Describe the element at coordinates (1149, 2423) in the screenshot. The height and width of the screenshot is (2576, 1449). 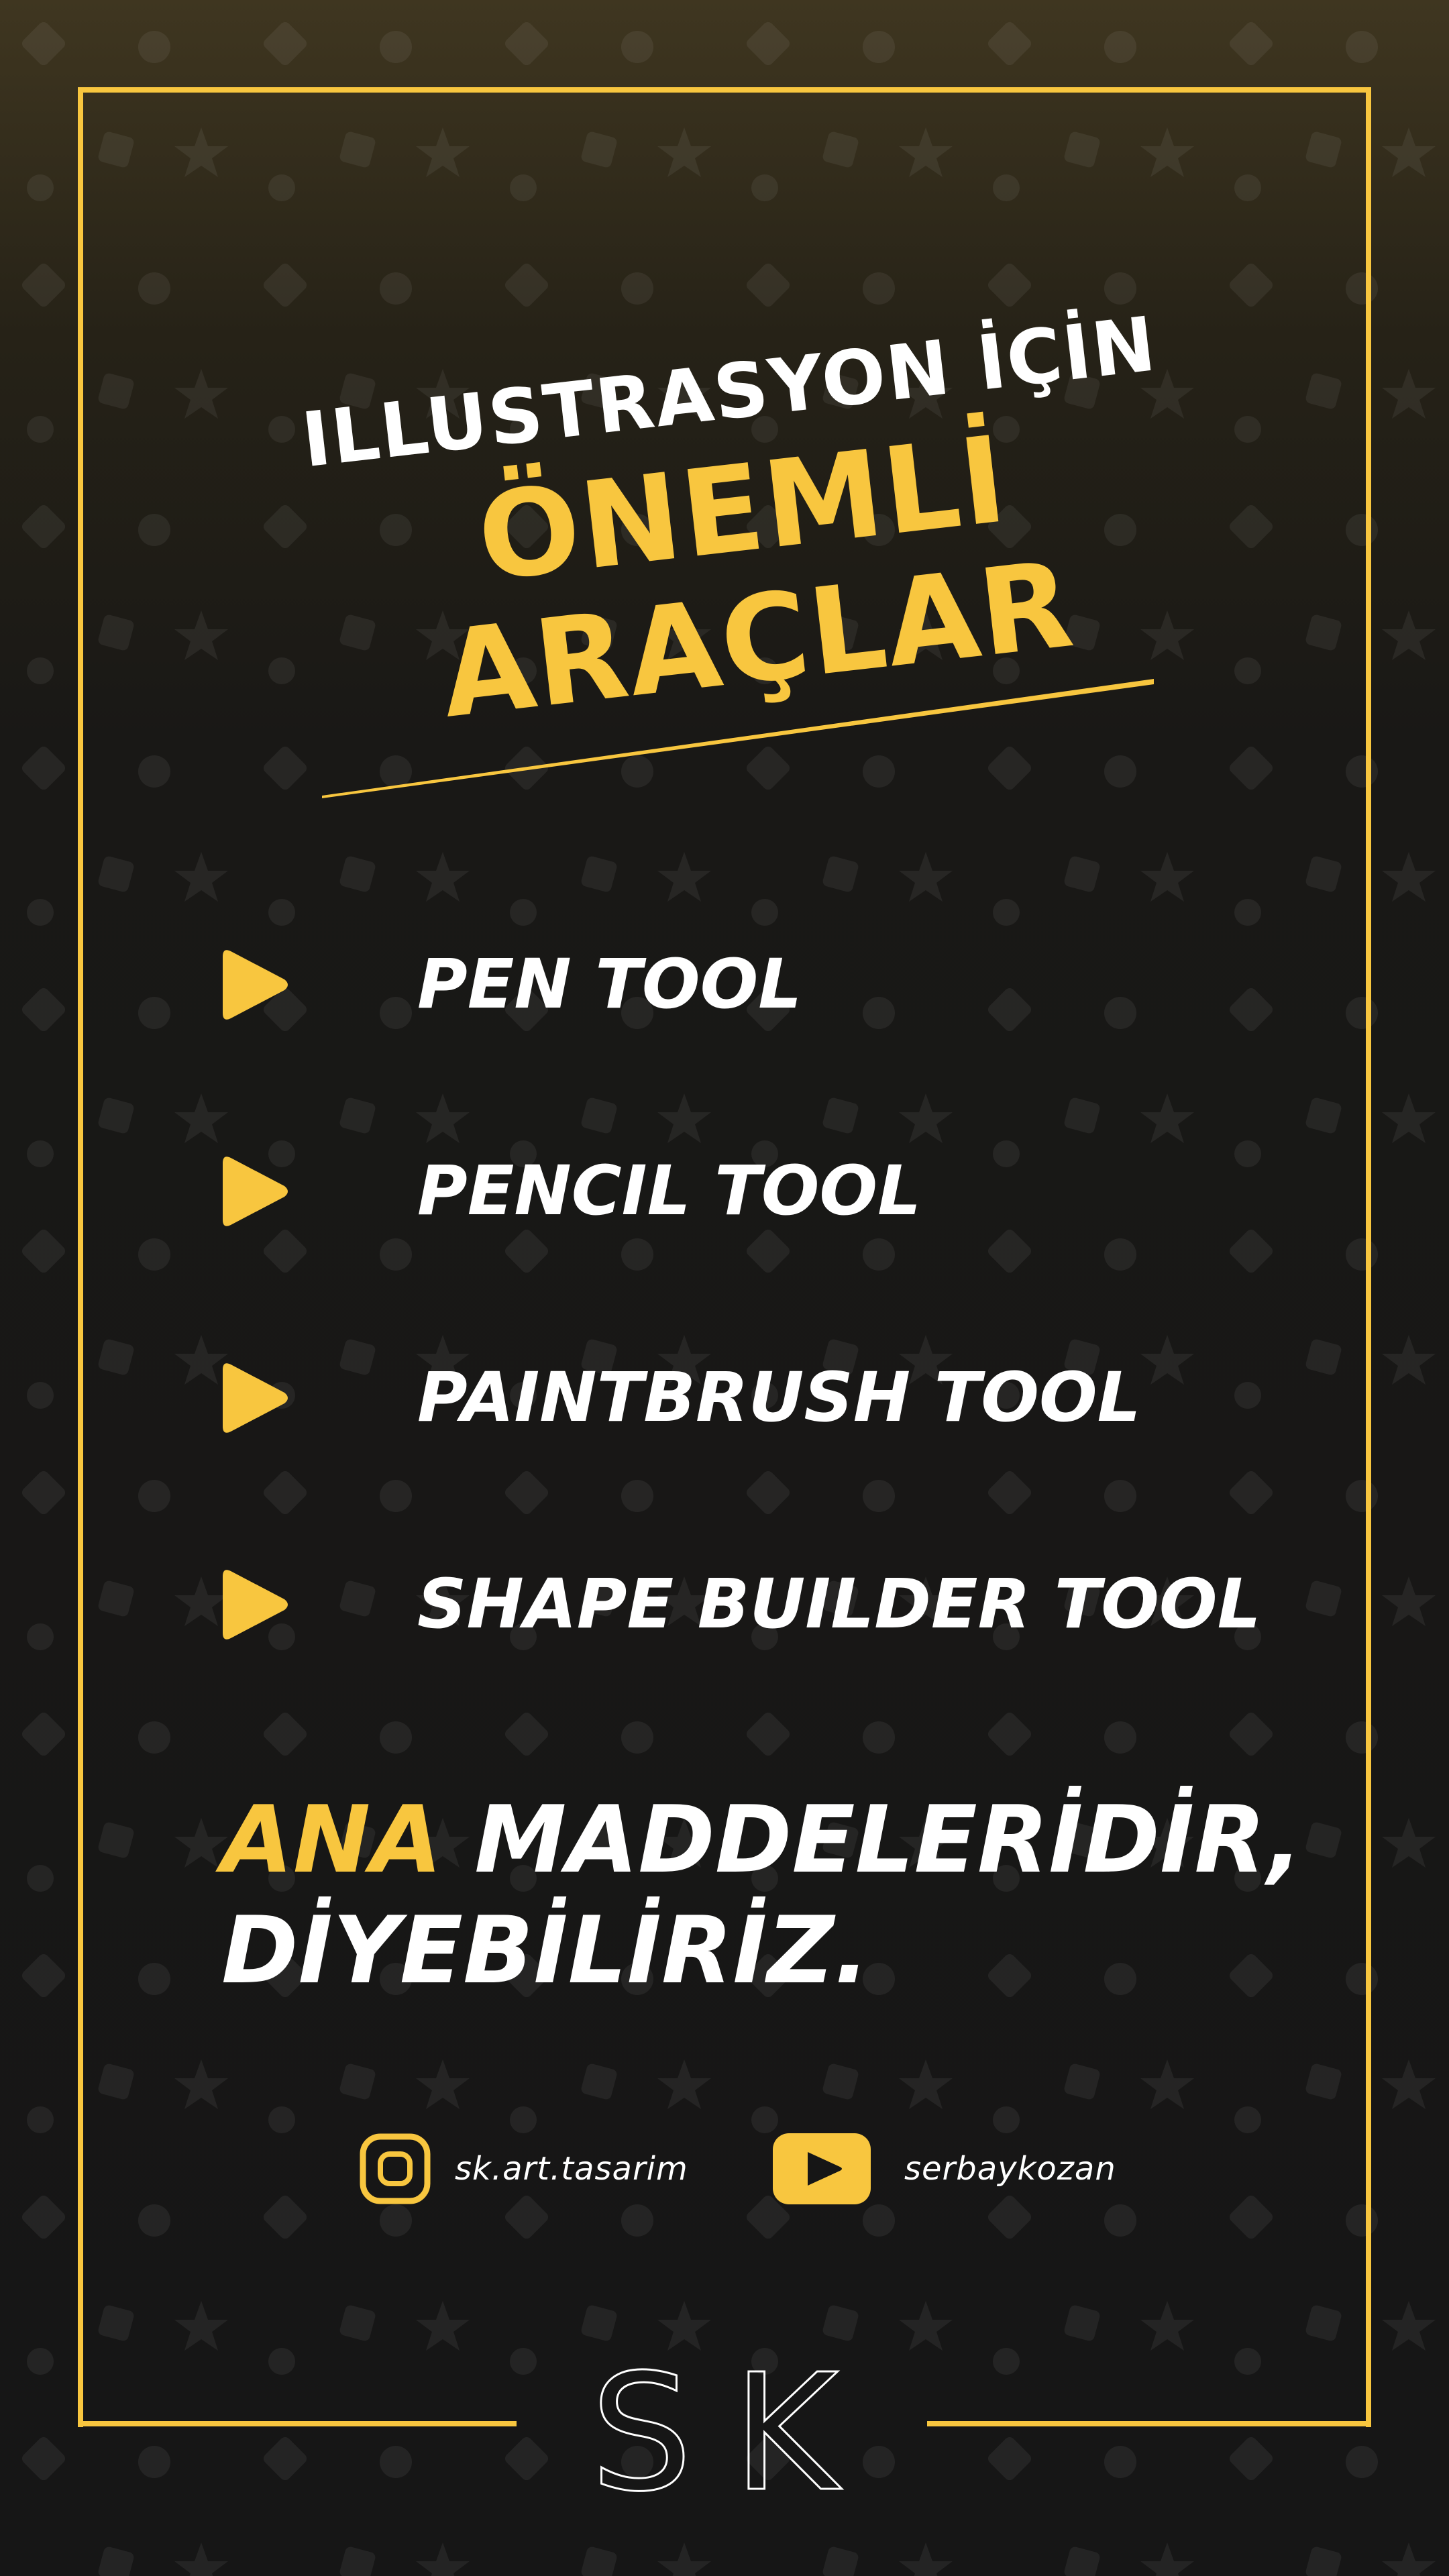
I see `frame-bottom-right-segment` at that location.